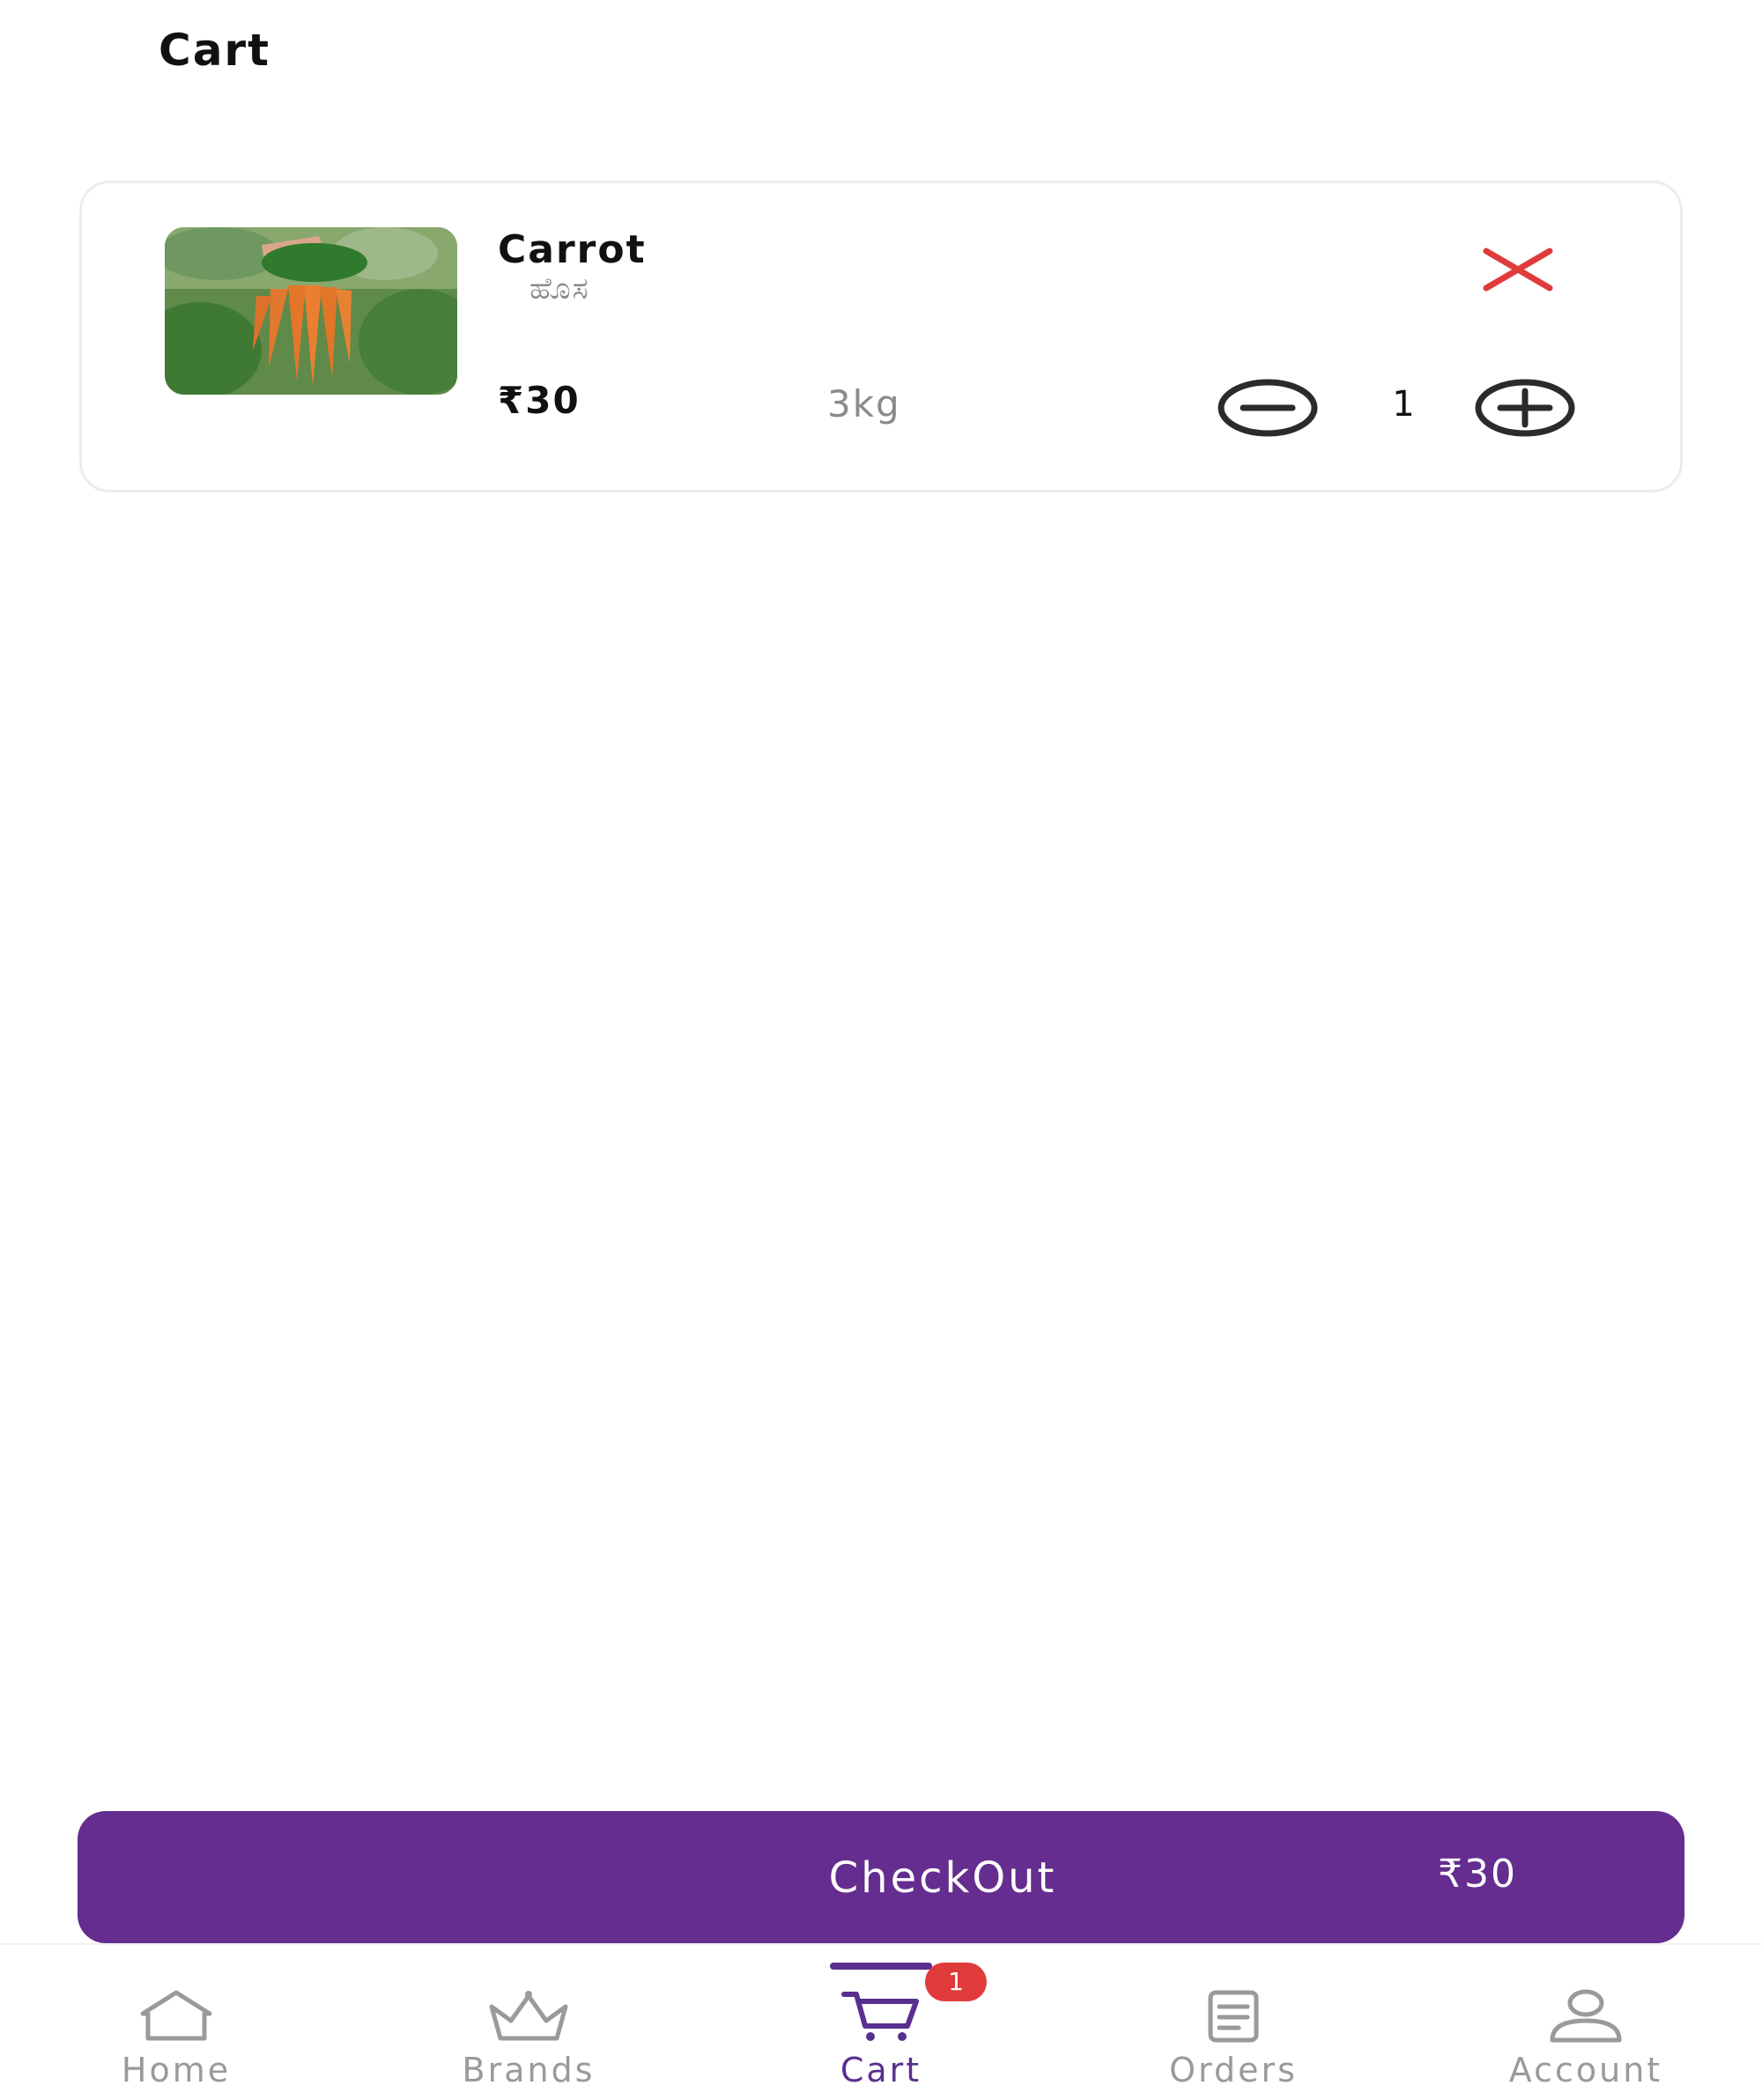 The image size is (1762, 2100). I want to click on cart-icon, so click(880, 2016).